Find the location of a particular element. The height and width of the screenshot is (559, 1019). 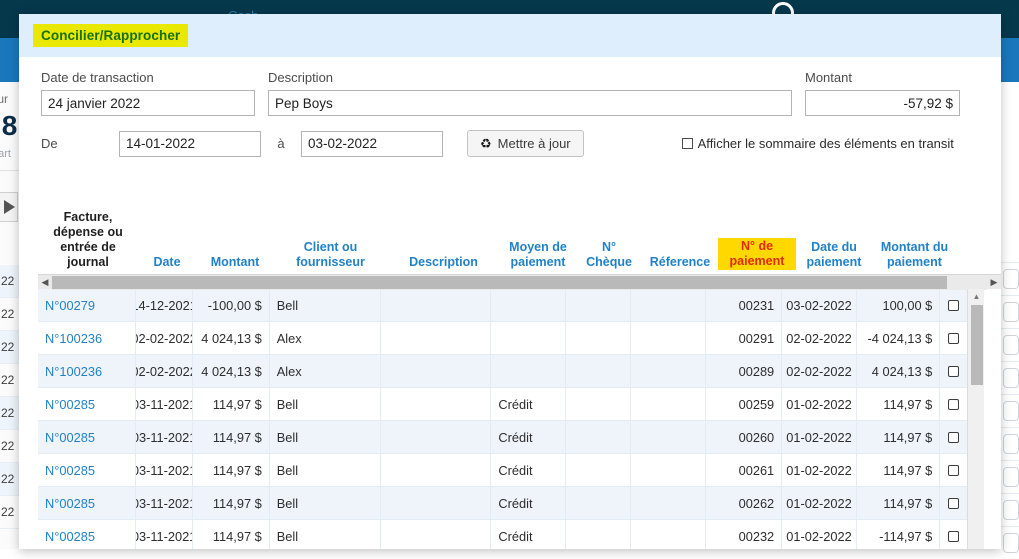

cell-payment-amount: 114,97 $ is located at coordinates (898, 503).